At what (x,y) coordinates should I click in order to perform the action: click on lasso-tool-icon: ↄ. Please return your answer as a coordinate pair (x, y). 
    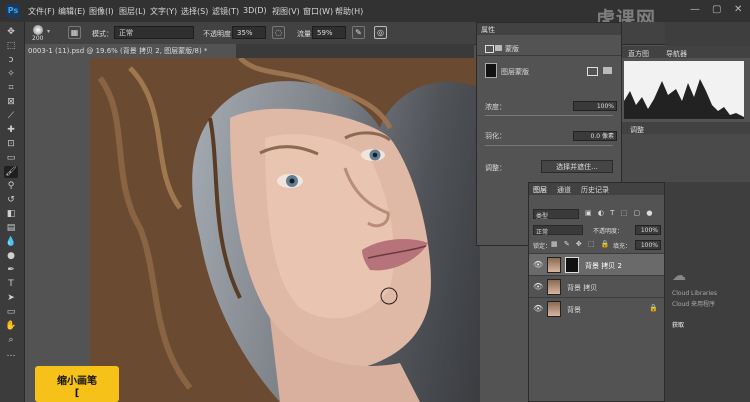
    Looking at the image, I should click on (11, 60).